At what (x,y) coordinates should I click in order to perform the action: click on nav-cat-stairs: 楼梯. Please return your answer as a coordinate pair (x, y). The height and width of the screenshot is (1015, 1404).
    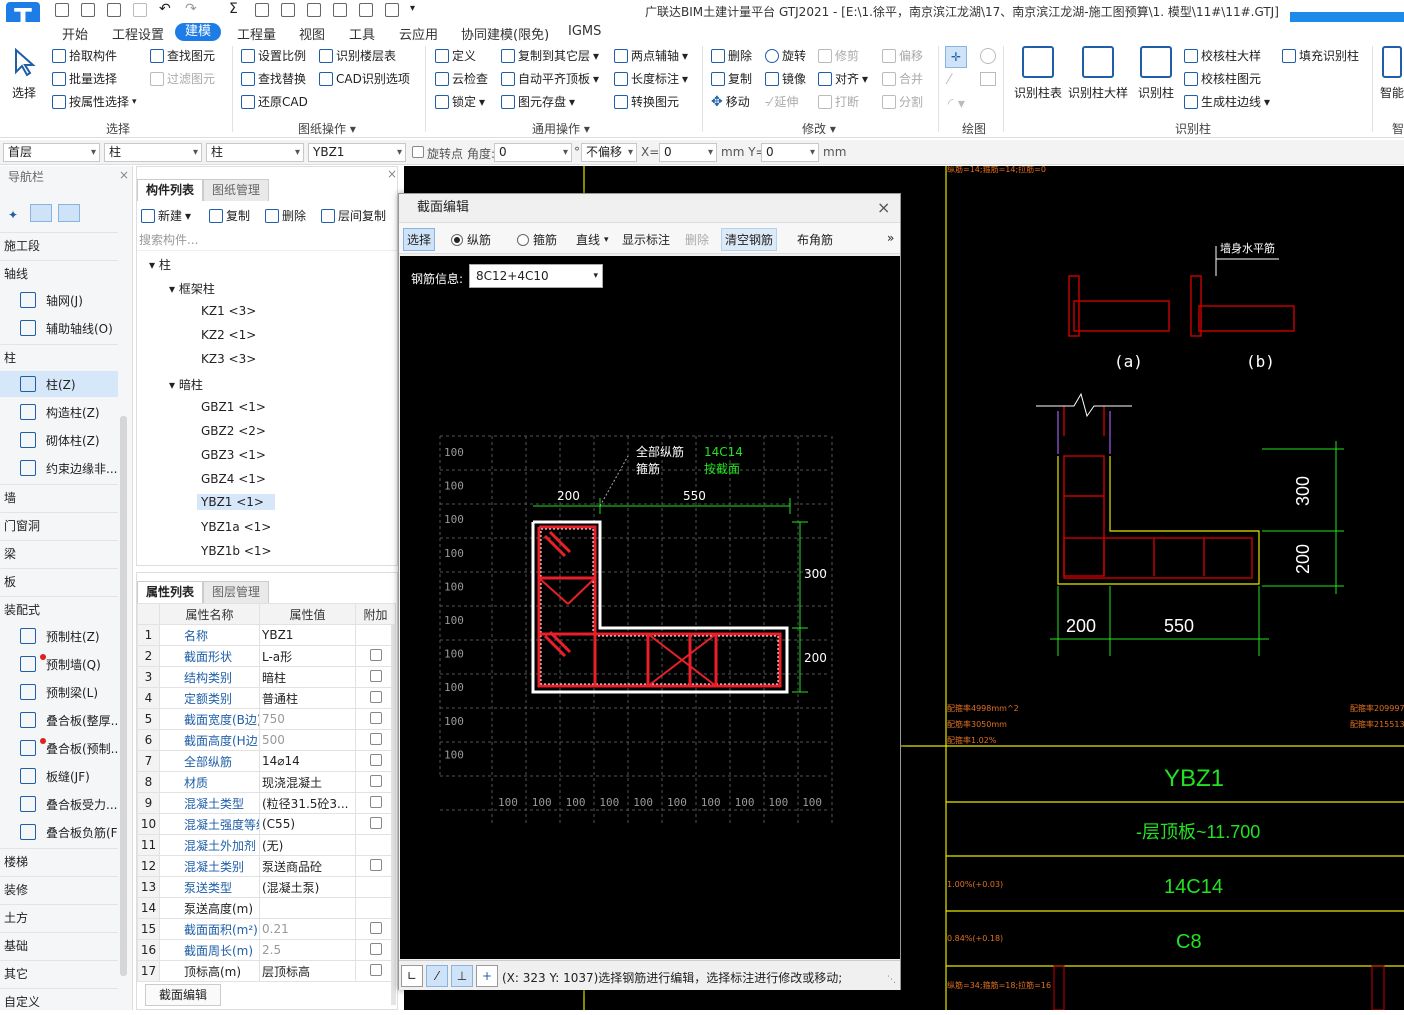
    Looking at the image, I should click on (59, 861).